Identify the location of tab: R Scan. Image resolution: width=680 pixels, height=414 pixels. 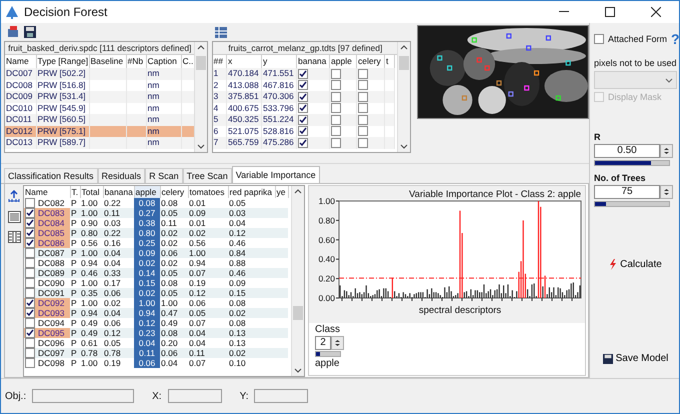
(164, 175).